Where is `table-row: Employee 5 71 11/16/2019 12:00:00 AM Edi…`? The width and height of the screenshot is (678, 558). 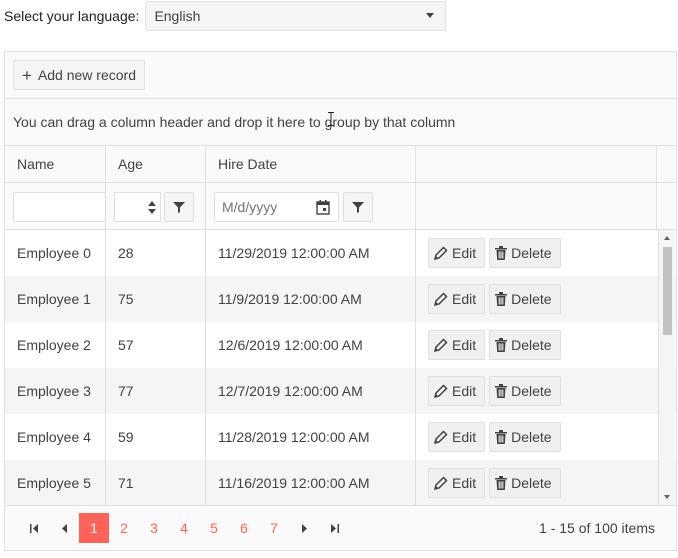 table-row: Employee 5 71 11/16/2019 12:00:00 AM Edi… is located at coordinates (340, 482).